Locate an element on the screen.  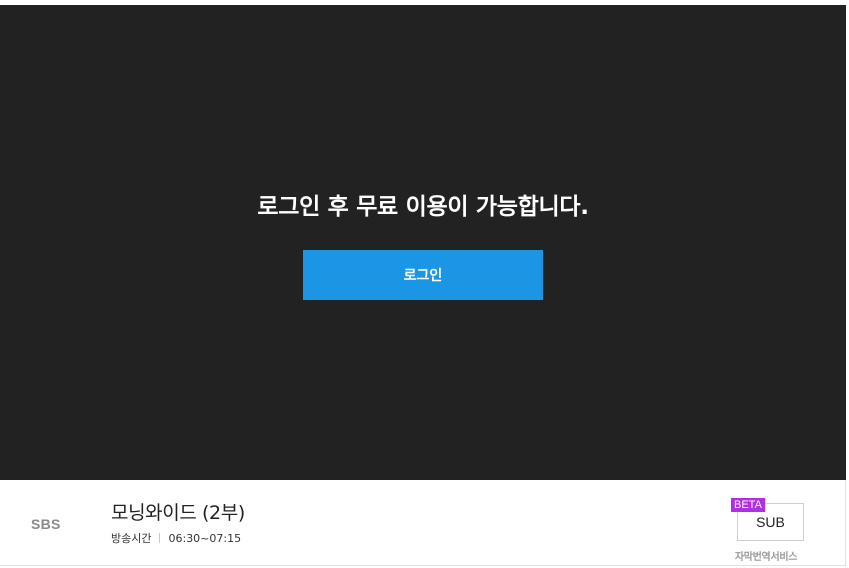
login-button: 로그인 is located at coordinates (423, 275).